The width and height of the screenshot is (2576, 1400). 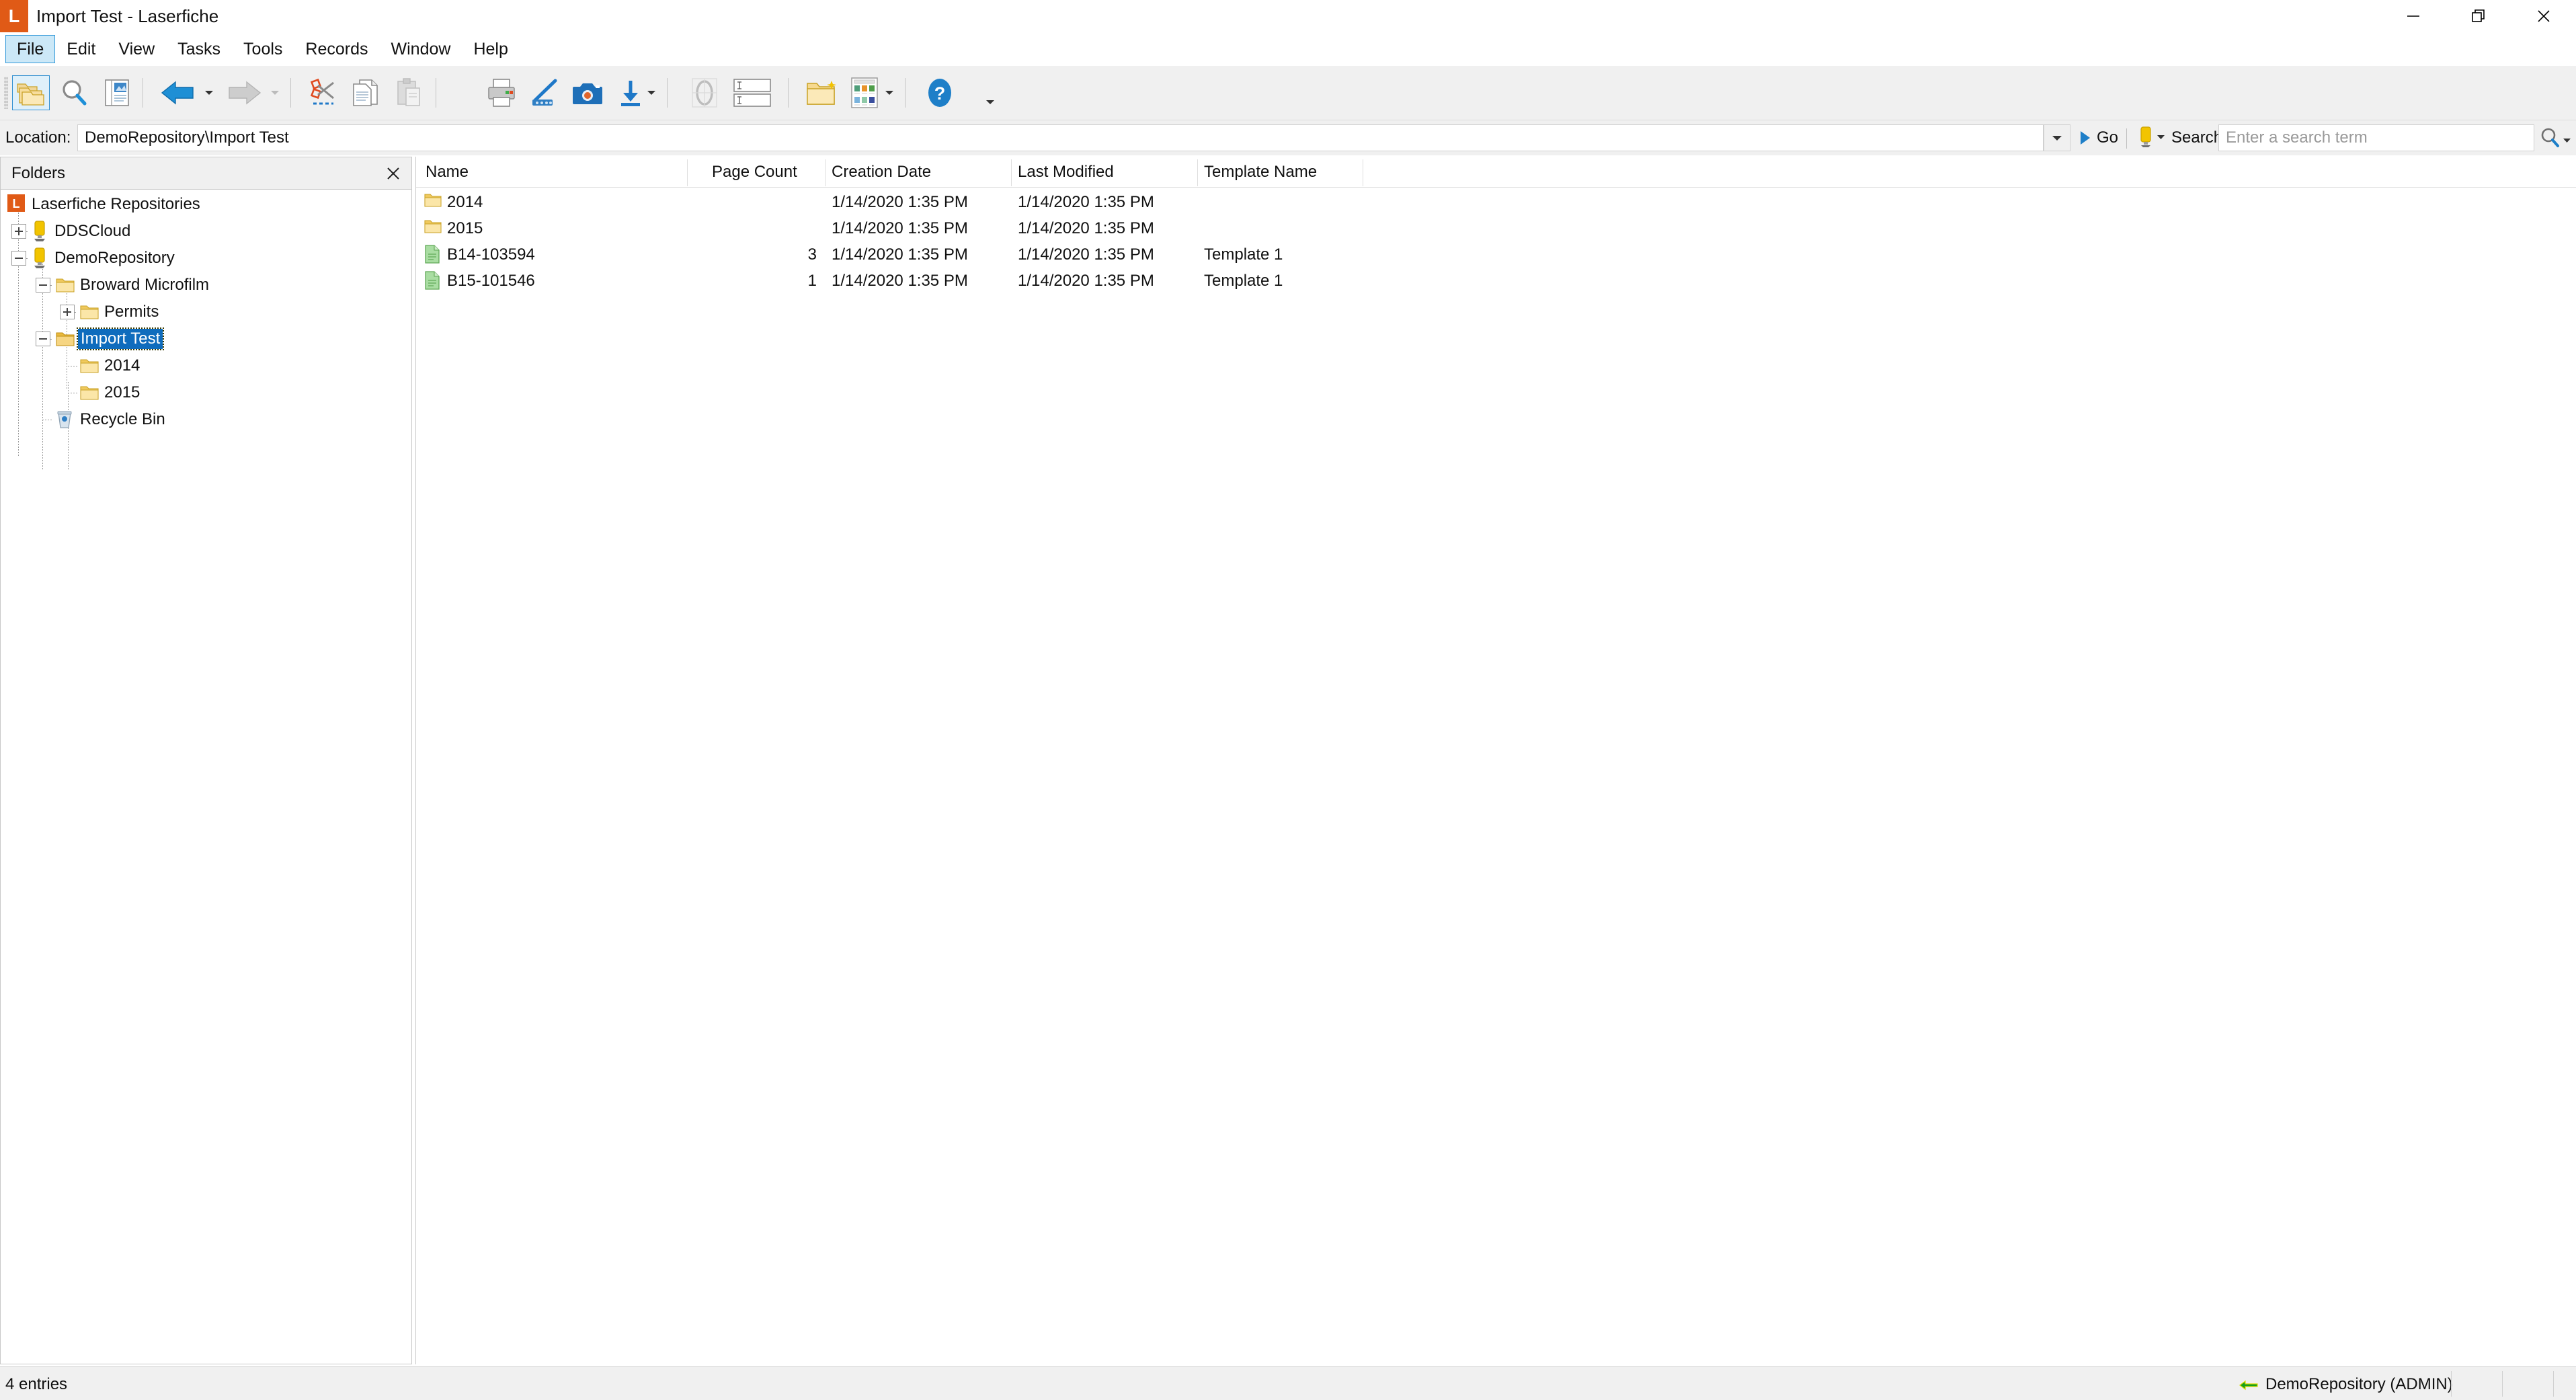 What do you see at coordinates (864, 92) in the screenshot?
I see `thumbnails-icon` at bounding box center [864, 92].